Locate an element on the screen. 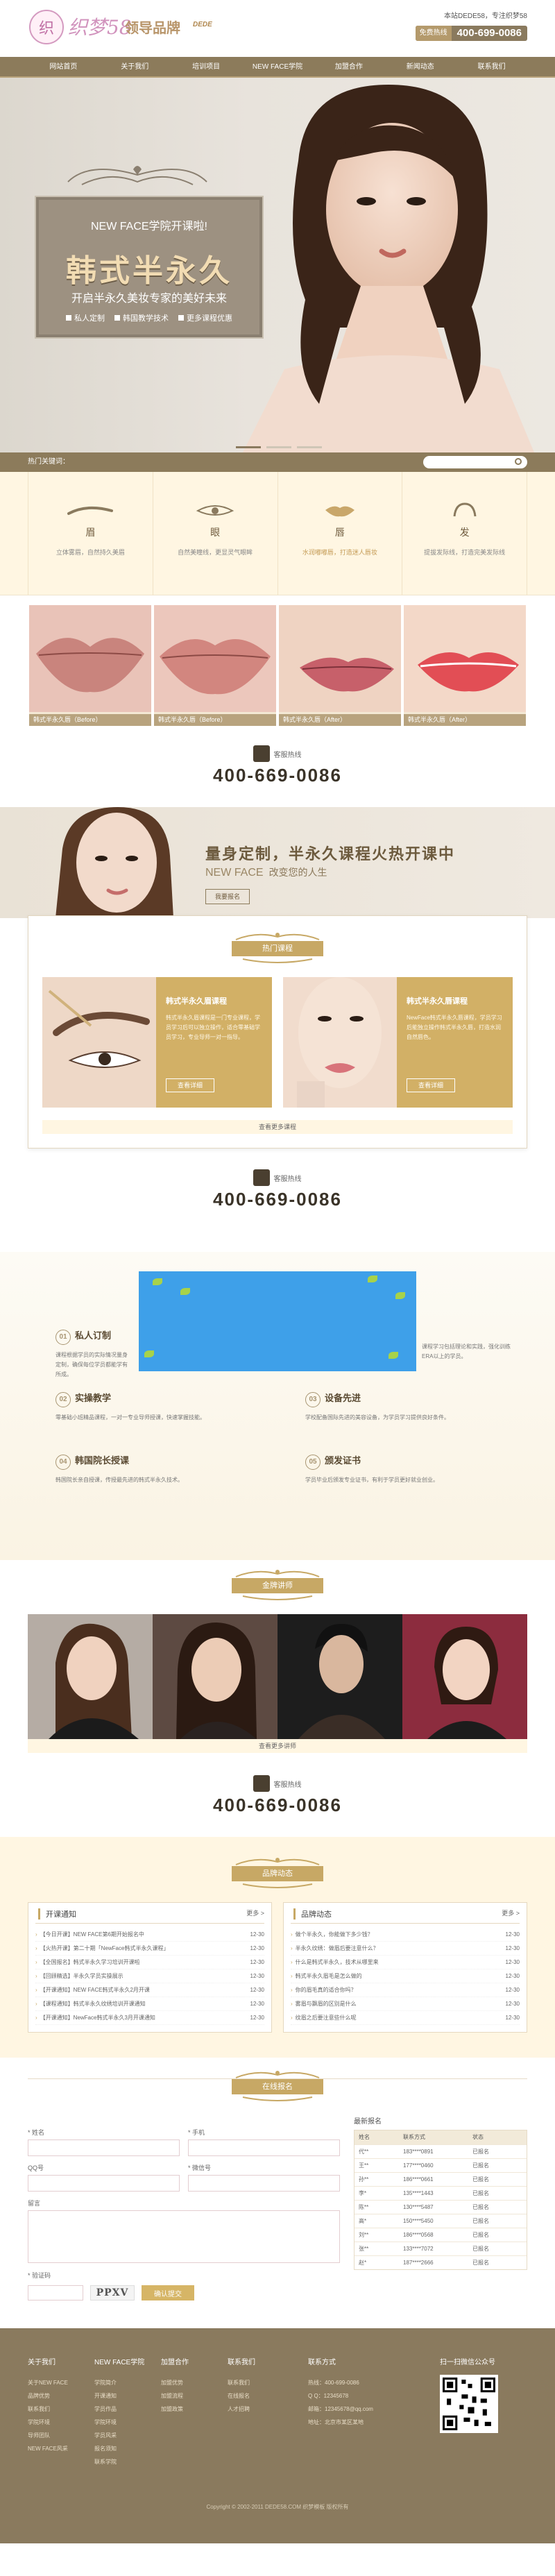 The height and width of the screenshot is (2576, 555). advantage-number: 01 is located at coordinates (63, 1338).